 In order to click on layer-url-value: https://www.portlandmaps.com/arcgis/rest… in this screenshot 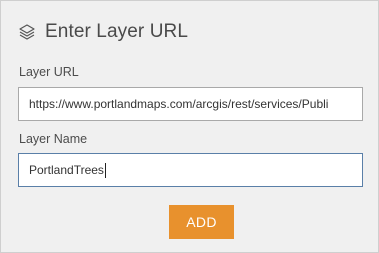, I will do `click(179, 104)`.